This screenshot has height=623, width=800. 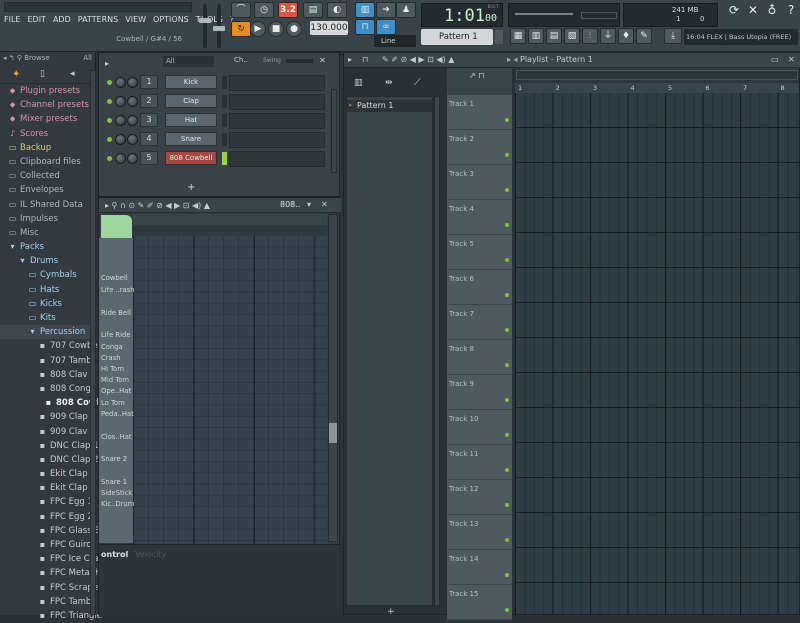 I want to click on news-ticker: 16:04 FLEX | Bass Utopia (FREE), so click(x=741, y=37).